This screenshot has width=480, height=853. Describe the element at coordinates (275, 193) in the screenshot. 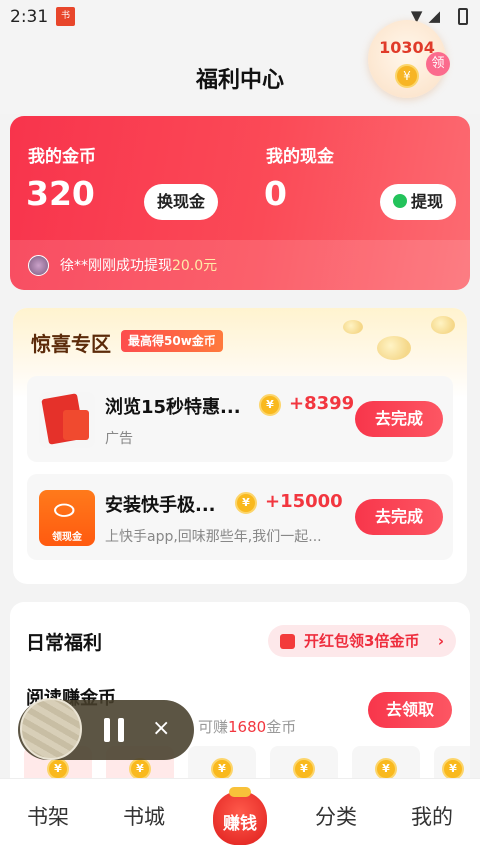

I see `cash-value: 0` at that location.